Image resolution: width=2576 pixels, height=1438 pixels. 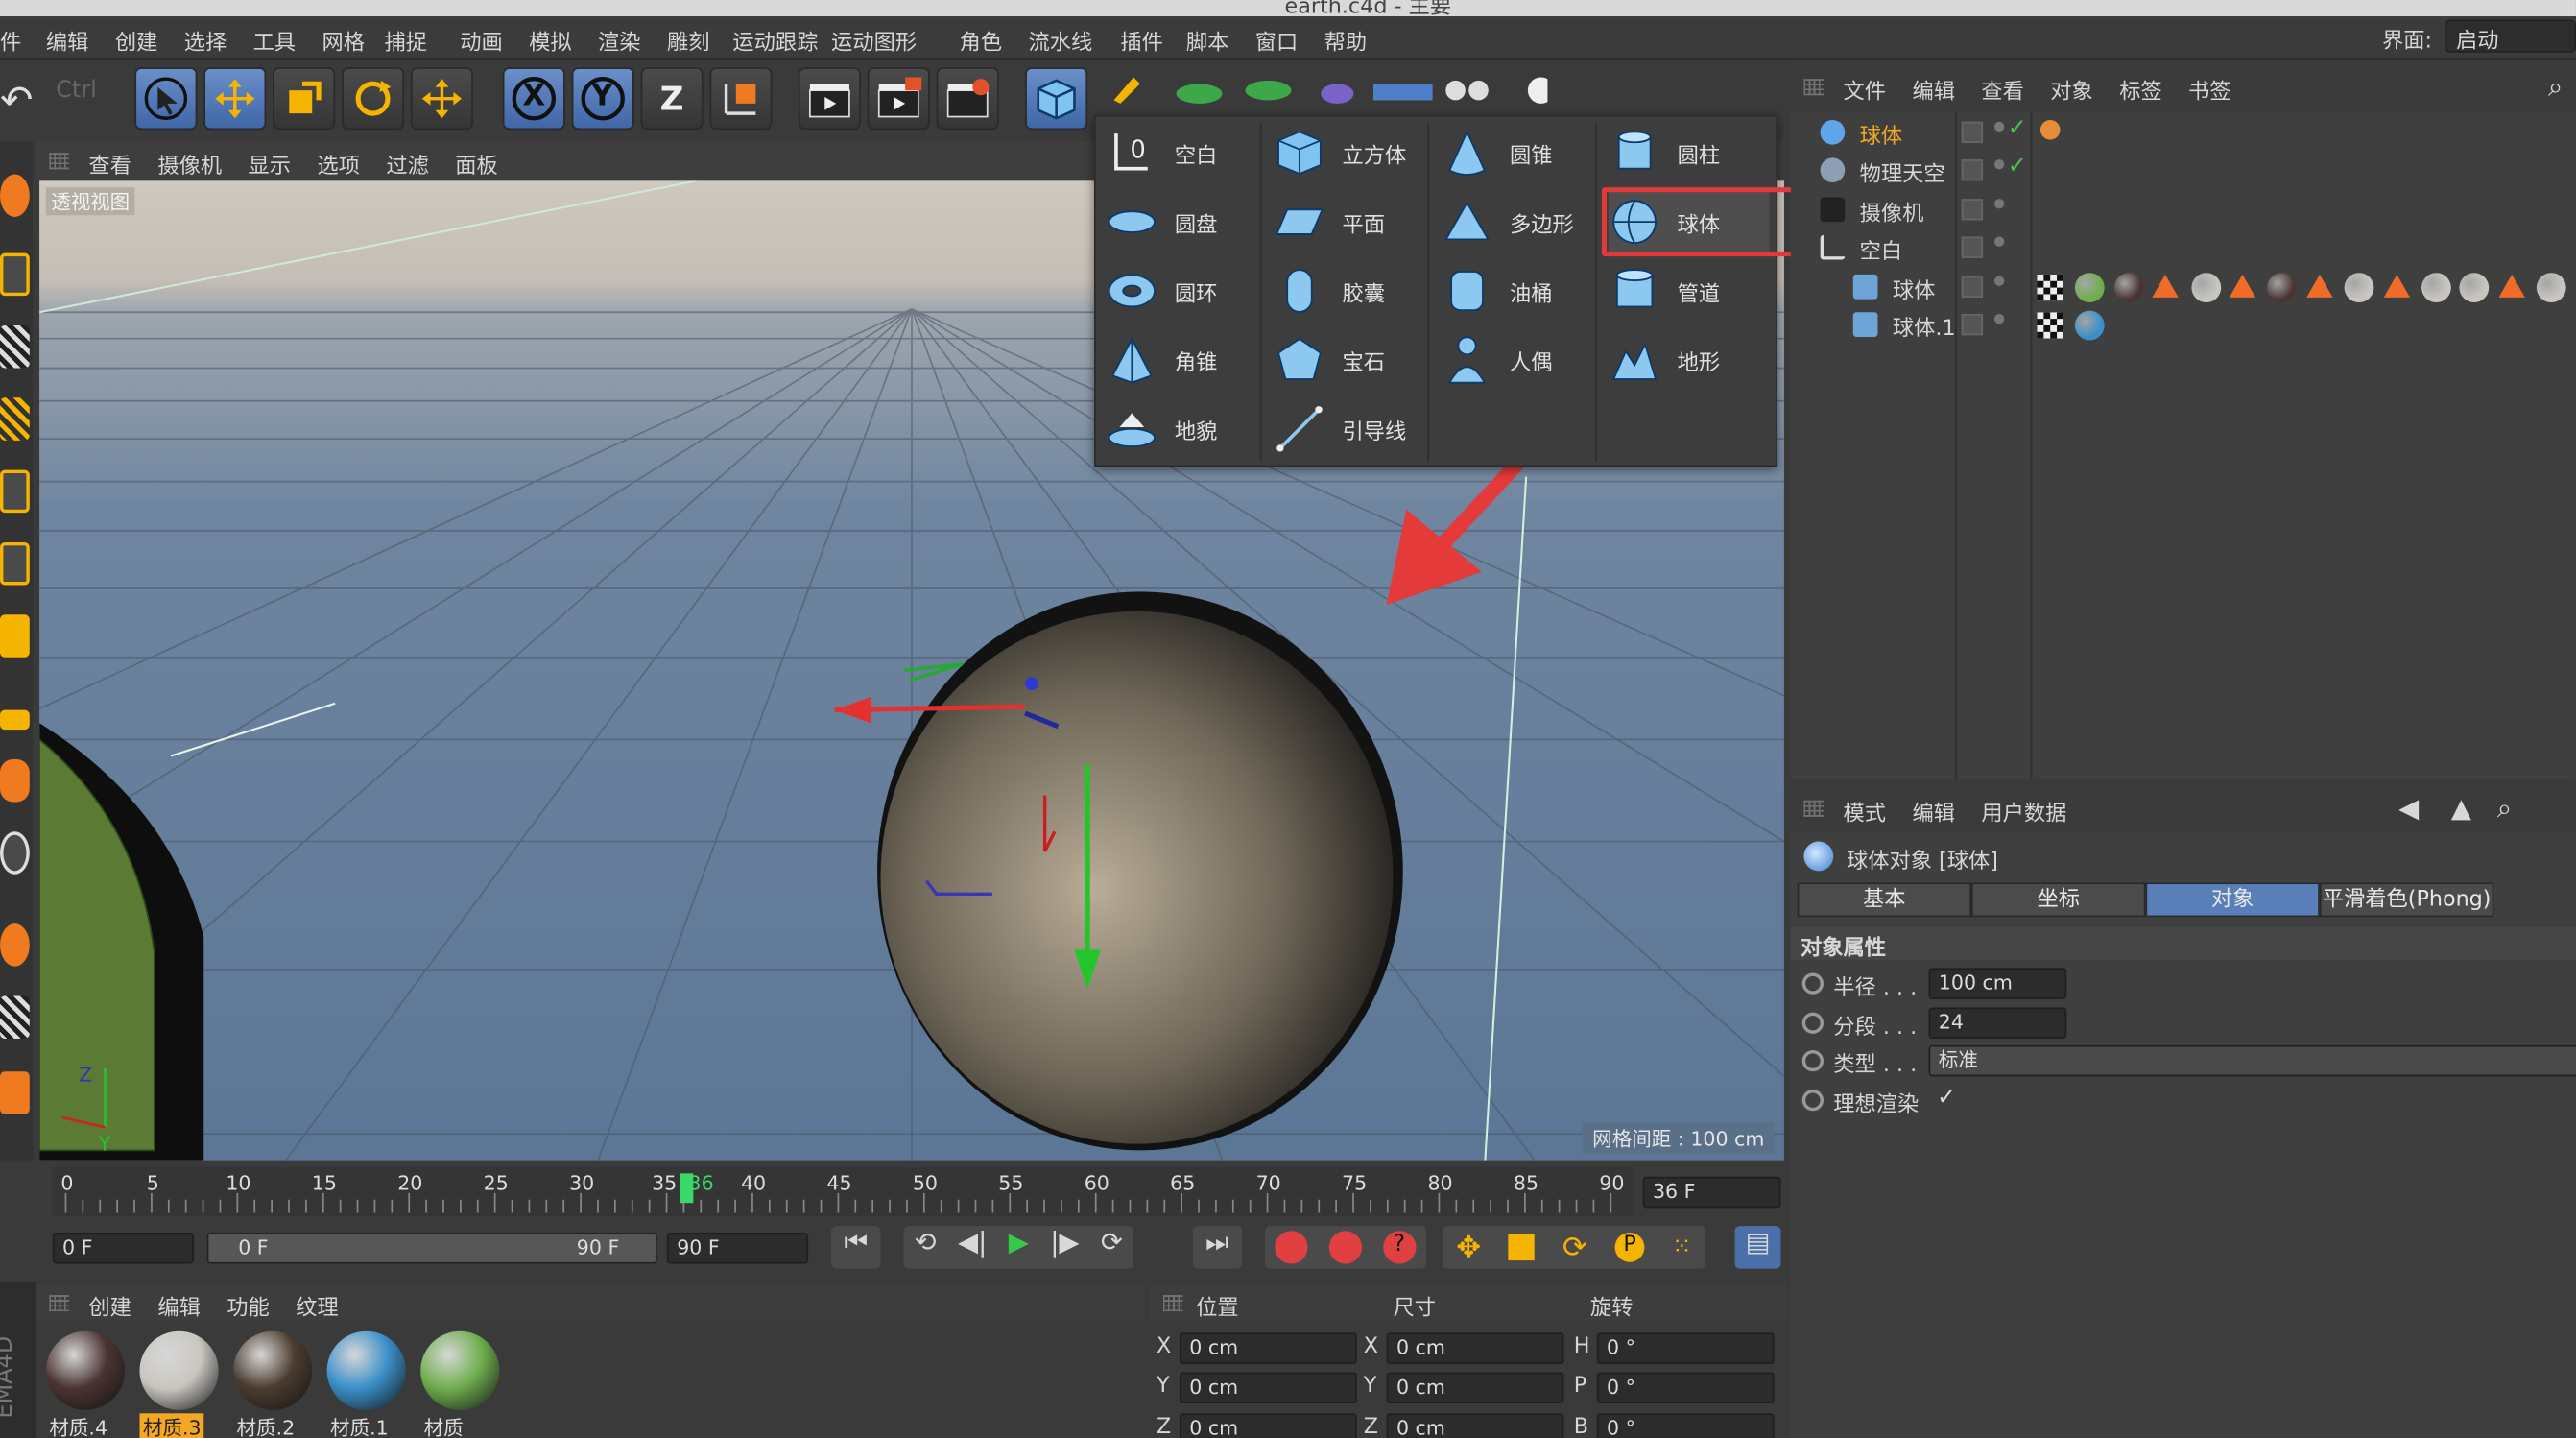 What do you see at coordinates (82, 98) in the screenshot?
I see `redo-icon: Ctrl` at bounding box center [82, 98].